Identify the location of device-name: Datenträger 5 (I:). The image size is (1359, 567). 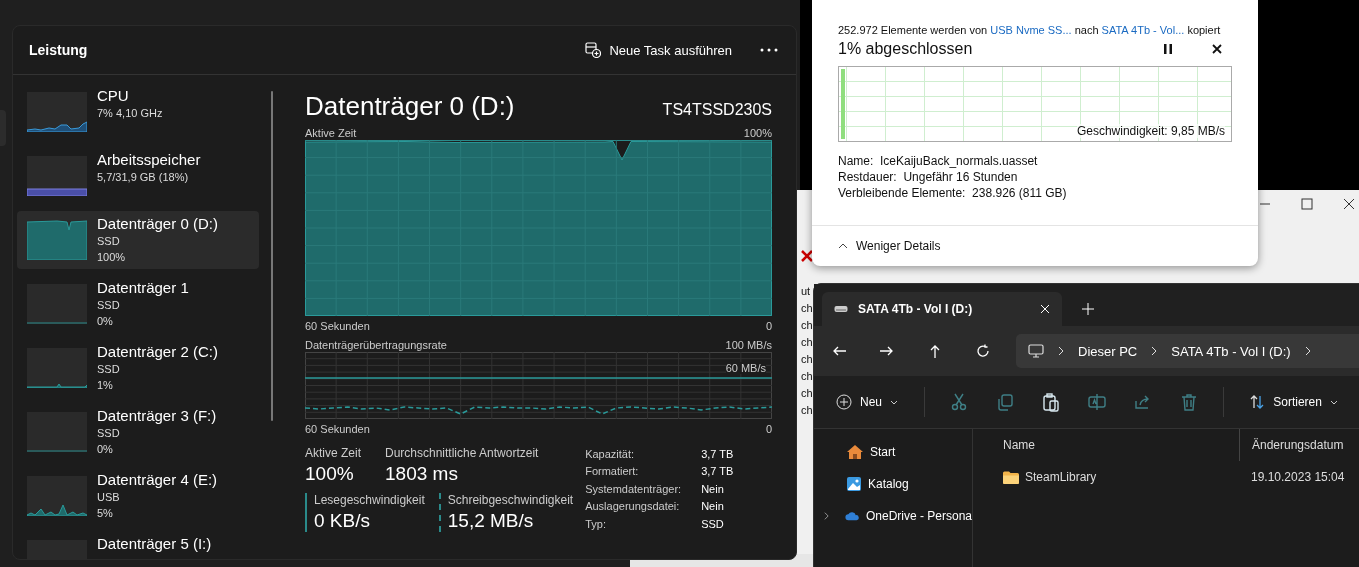
(154, 543).